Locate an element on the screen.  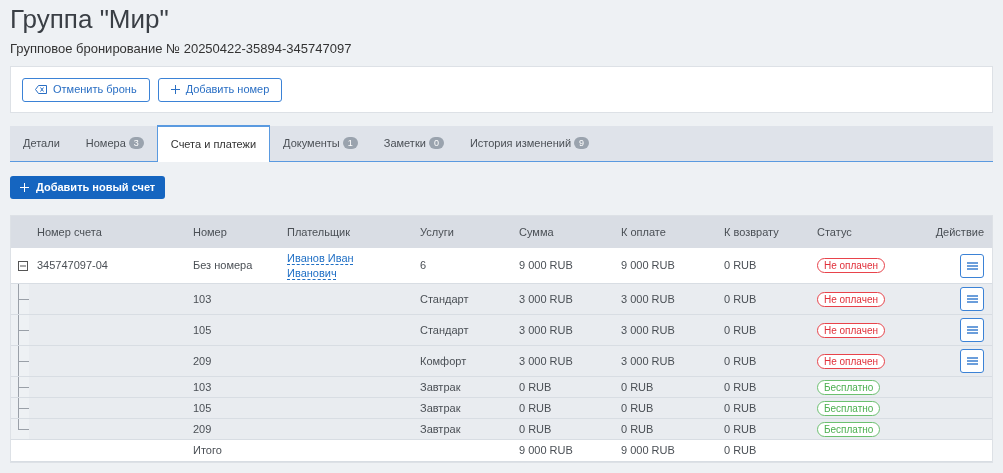
tab: Документы 1 is located at coordinates (320, 143).